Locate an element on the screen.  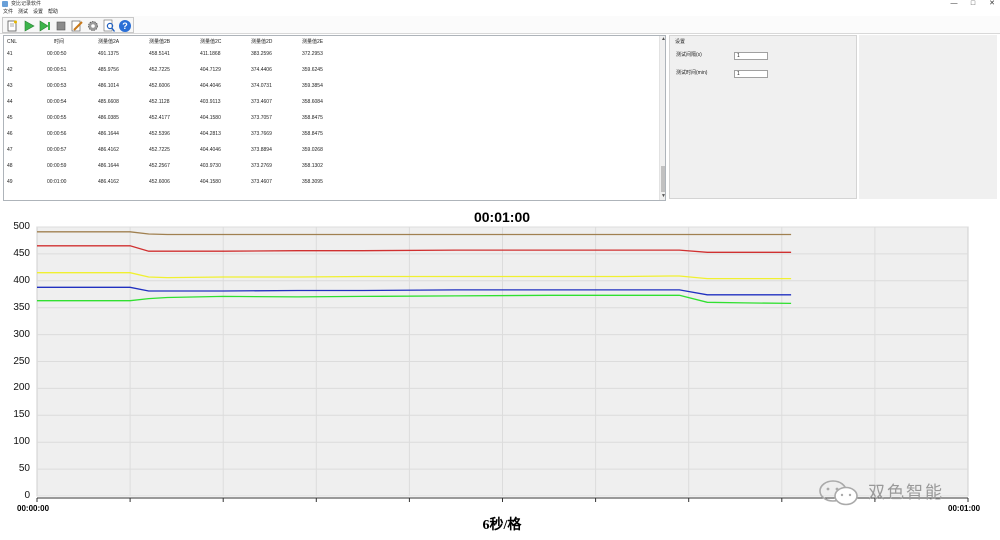
x-axis-label: 6秒/格 is located at coordinates (502, 525).